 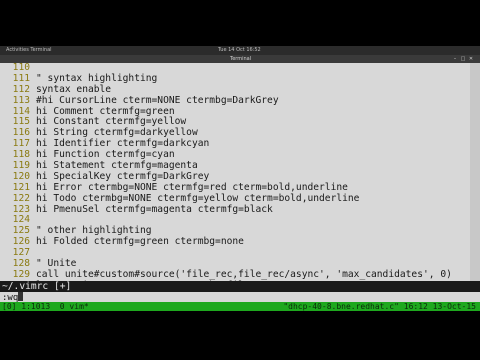 I want to click on line-text: hi Identifier ctermfg=darkcyan, so click(x=123, y=144).